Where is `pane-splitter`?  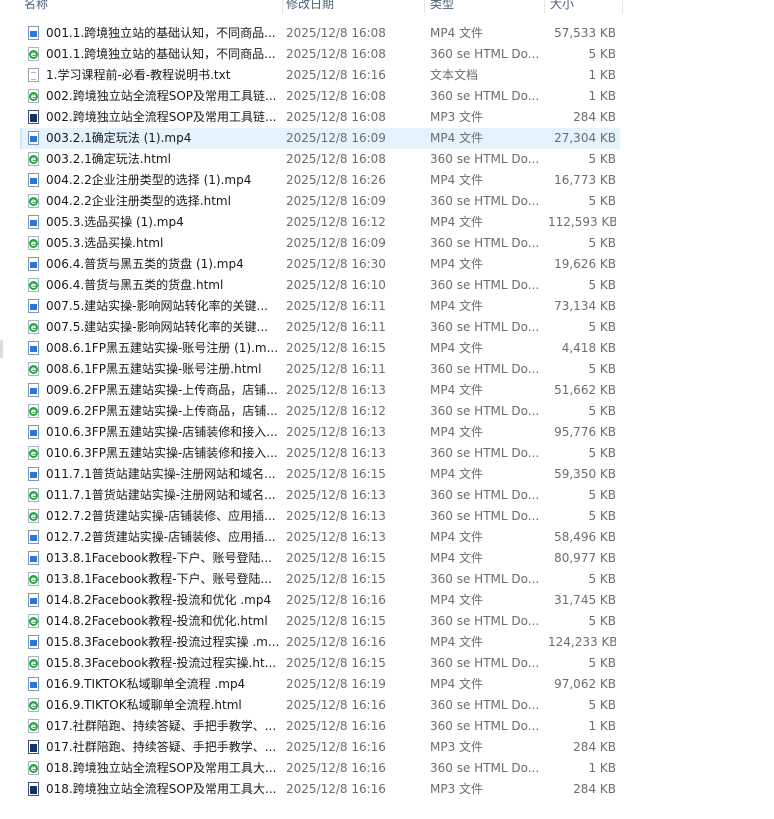
pane-splitter is located at coordinates (1, 349).